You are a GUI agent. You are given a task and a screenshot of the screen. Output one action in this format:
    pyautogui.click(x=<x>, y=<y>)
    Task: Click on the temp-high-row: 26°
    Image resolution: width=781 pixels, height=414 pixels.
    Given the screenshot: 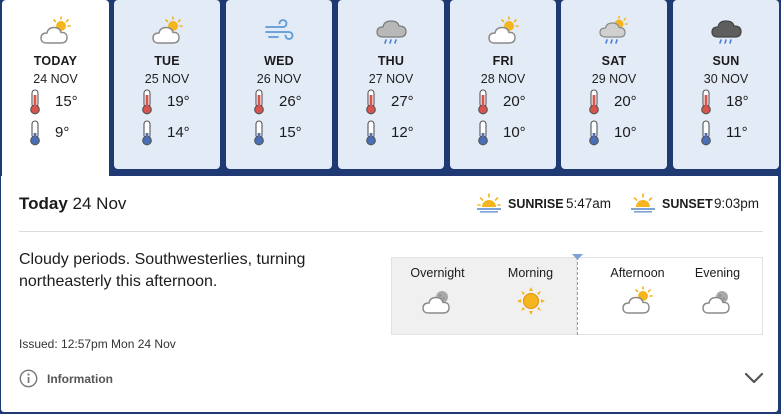 What is the action you would take?
    pyautogui.click(x=282, y=102)
    